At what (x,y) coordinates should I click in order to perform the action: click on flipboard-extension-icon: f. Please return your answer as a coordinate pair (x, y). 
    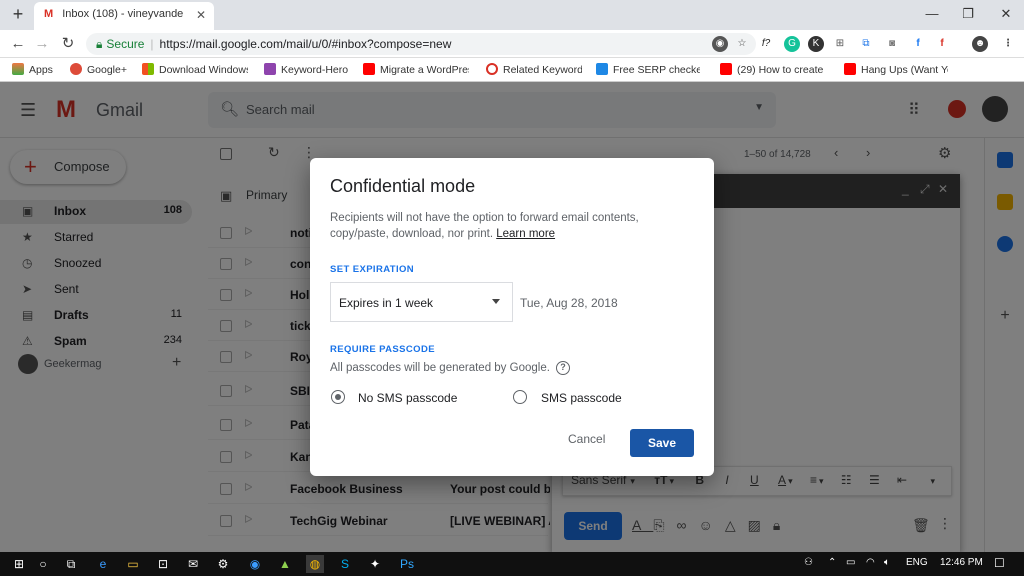
    Looking at the image, I should click on (942, 44).